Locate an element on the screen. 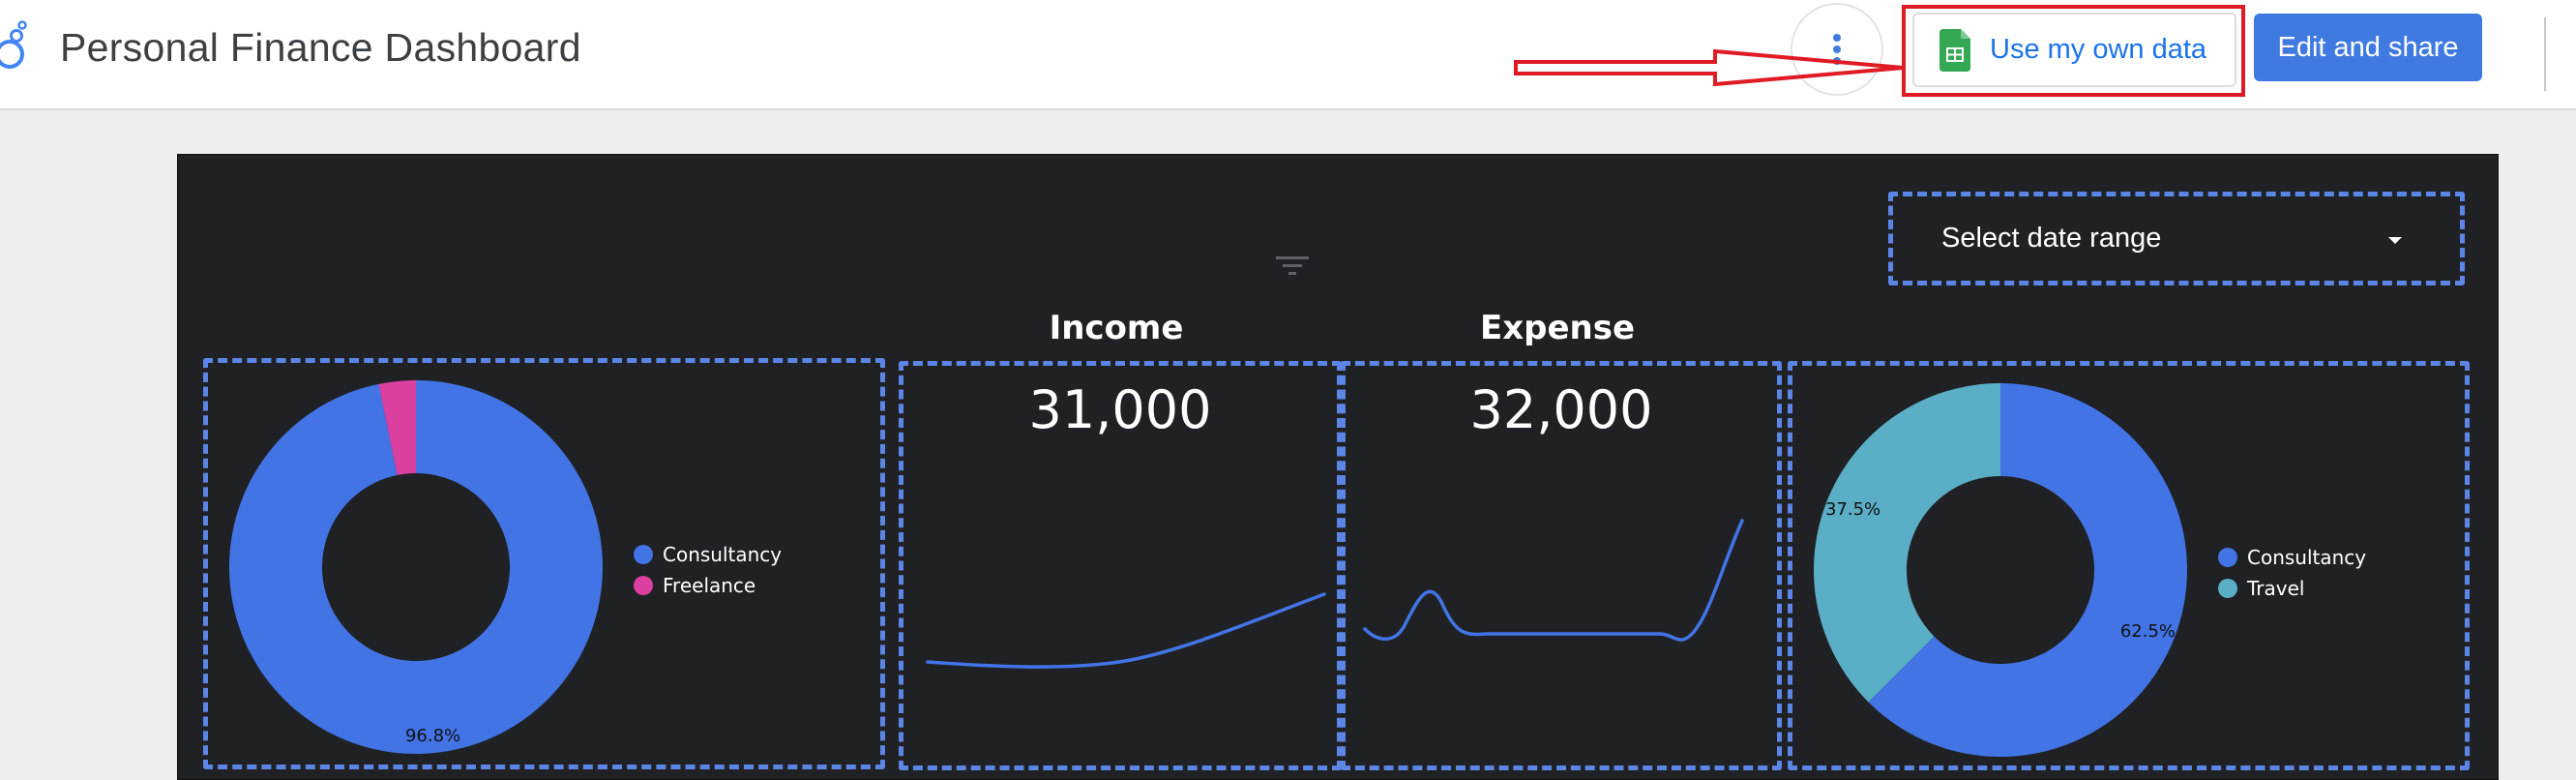 This screenshot has width=2576, height=780. expense-title: Expense is located at coordinates (1557, 328).